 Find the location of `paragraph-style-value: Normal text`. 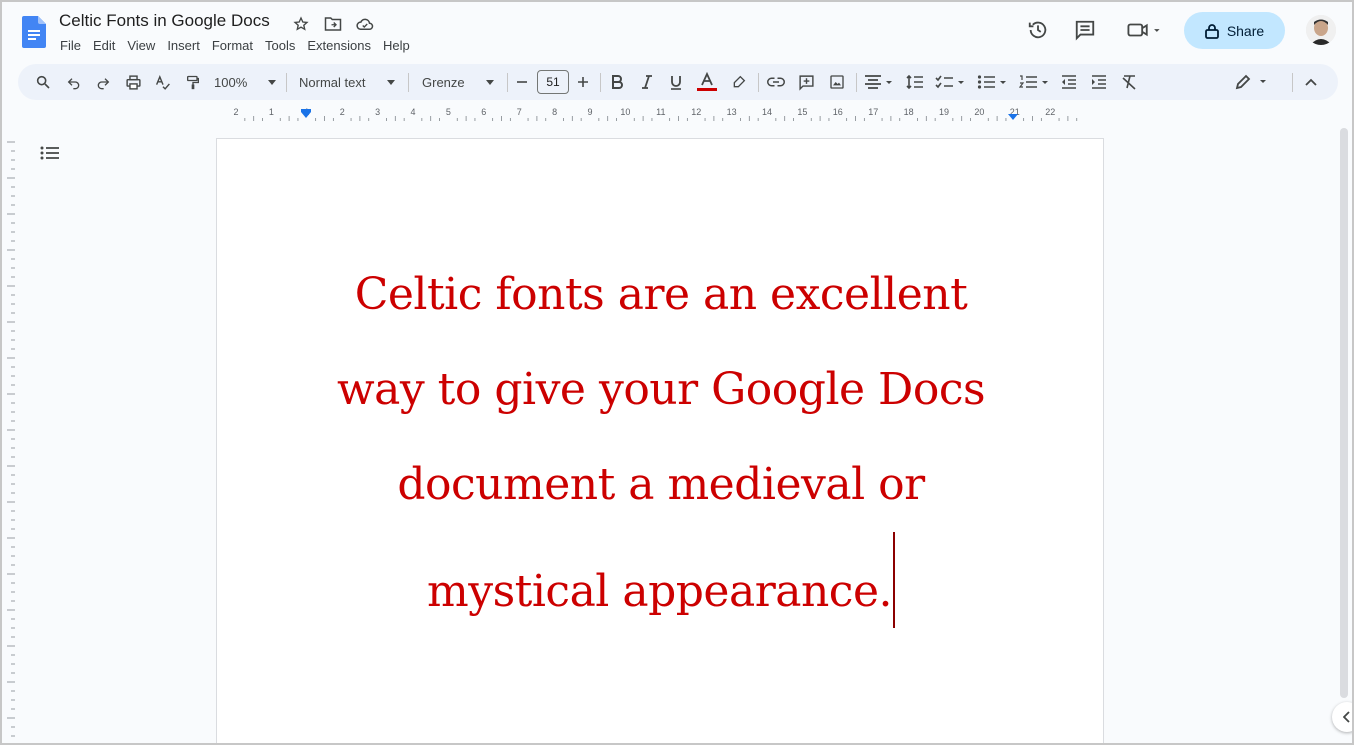

paragraph-style-value: Normal text is located at coordinates (332, 82).